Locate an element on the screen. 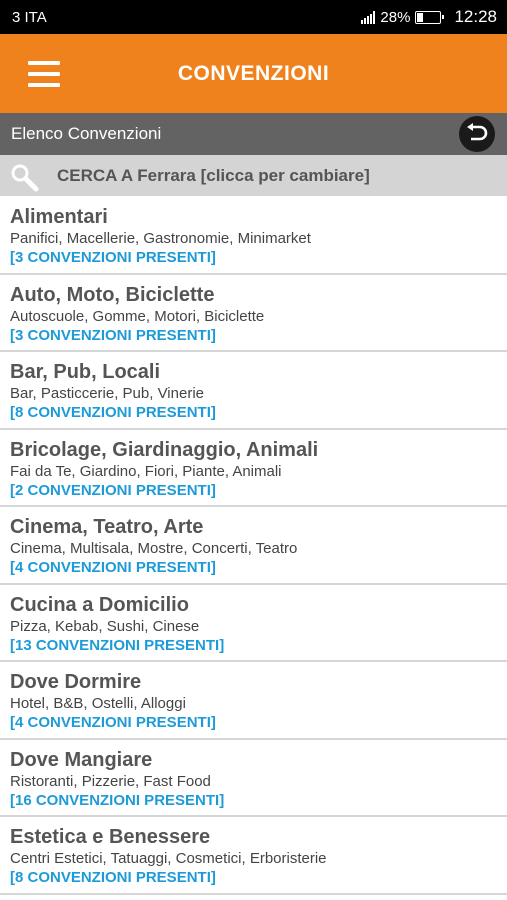  category-title: Dove Dormire is located at coordinates (76, 682).